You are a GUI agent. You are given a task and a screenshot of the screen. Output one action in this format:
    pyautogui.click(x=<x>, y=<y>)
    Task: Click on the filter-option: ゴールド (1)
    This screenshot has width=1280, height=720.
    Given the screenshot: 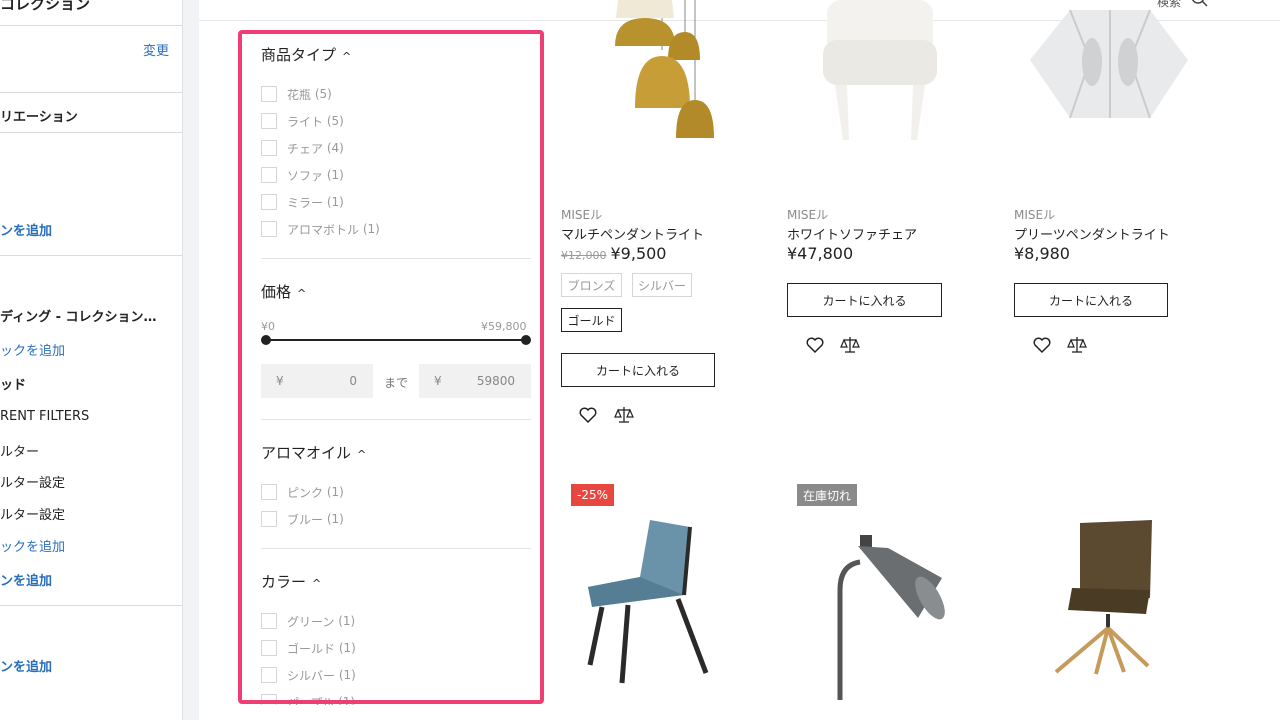 What is the action you would take?
    pyautogui.click(x=308, y=648)
    